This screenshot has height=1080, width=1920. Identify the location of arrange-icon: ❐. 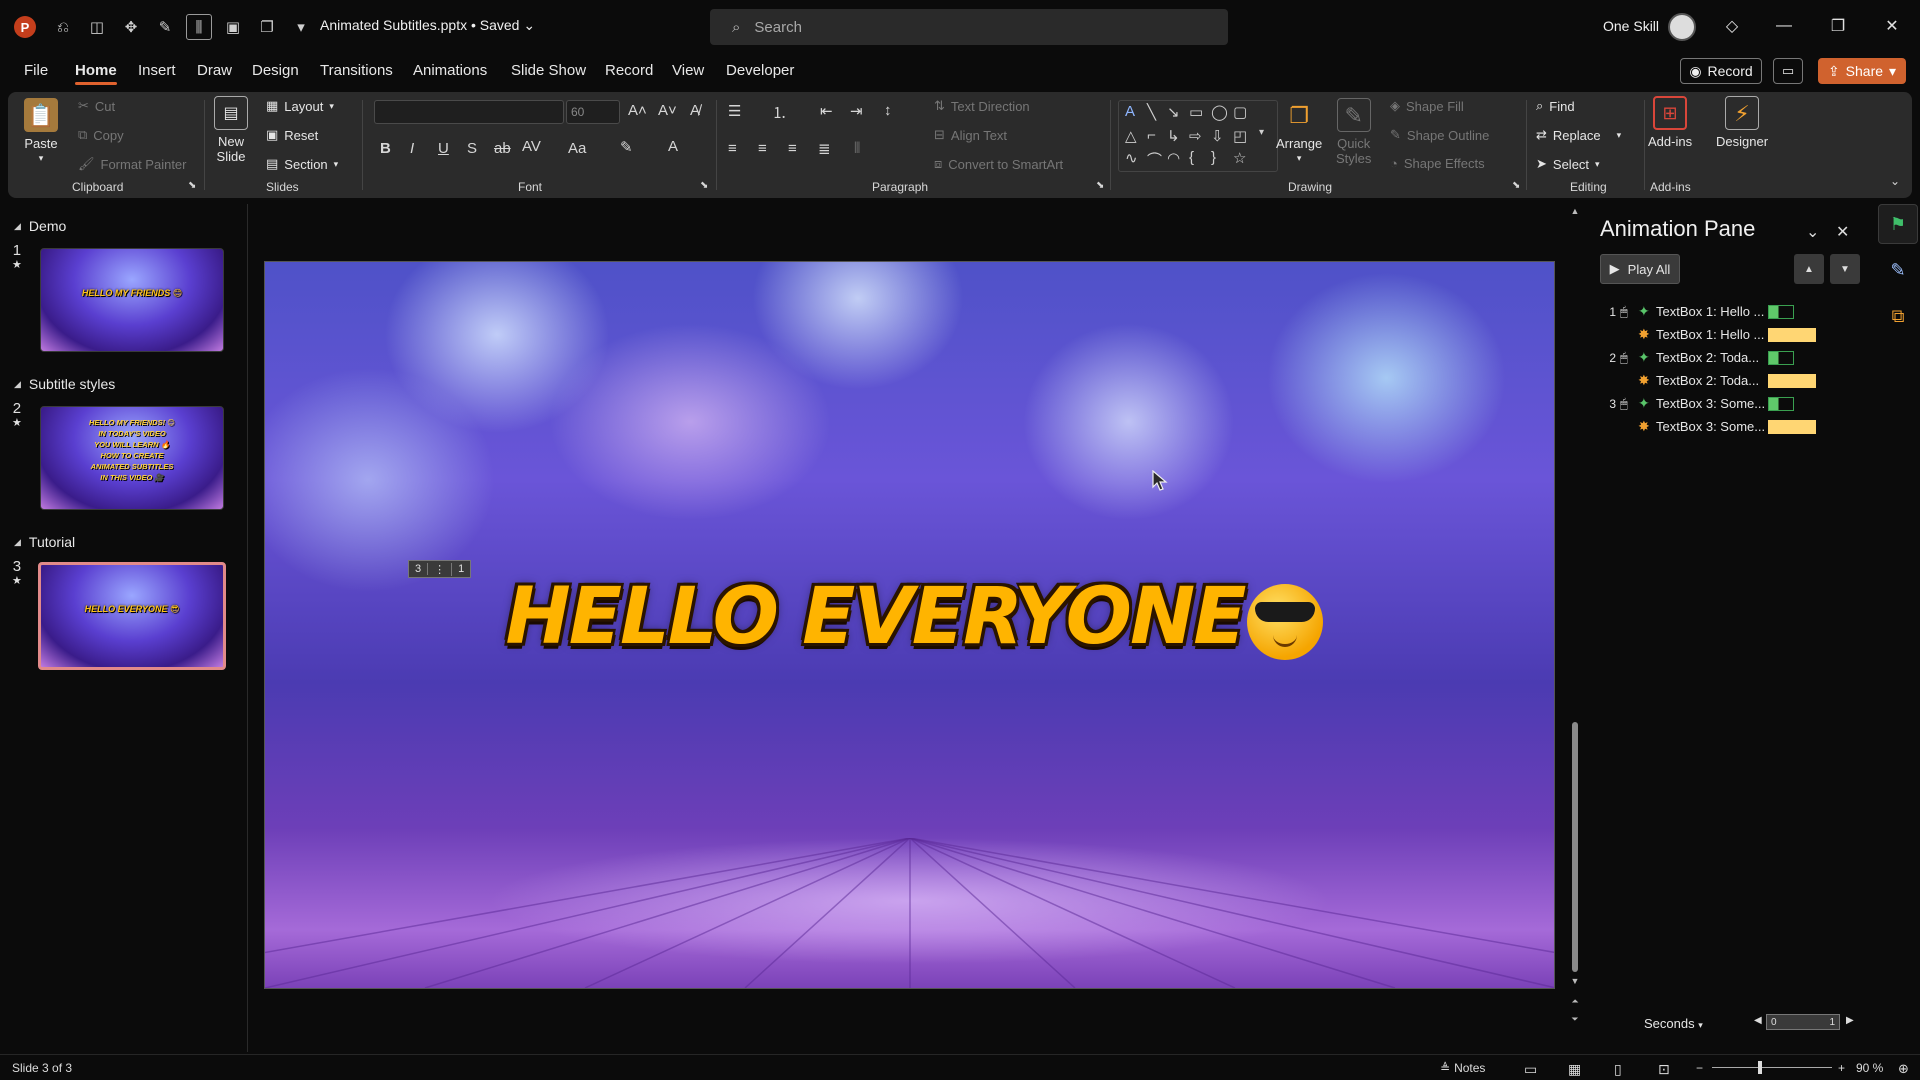
(267, 27).